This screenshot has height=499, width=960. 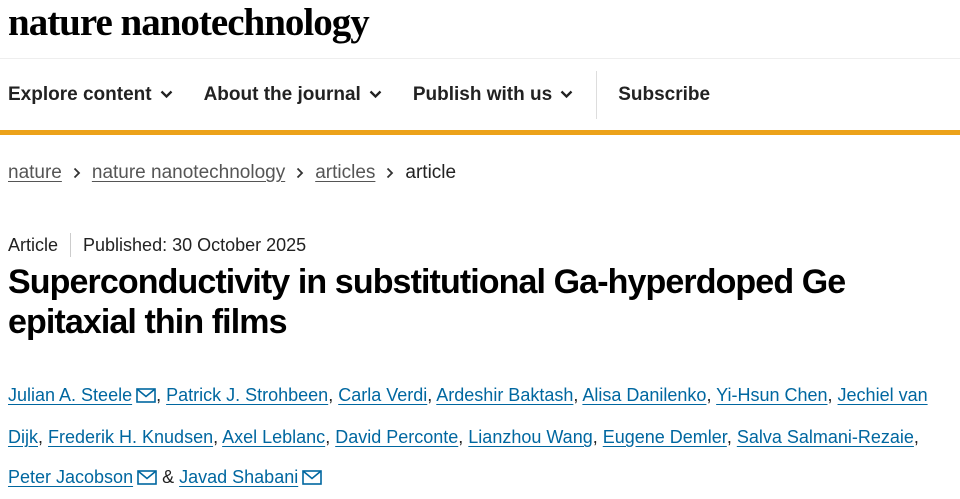 What do you see at coordinates (195, 244) in the screenshot?
I see `published-date: Published: 30 October 2025` at bounding box center [195, 244].